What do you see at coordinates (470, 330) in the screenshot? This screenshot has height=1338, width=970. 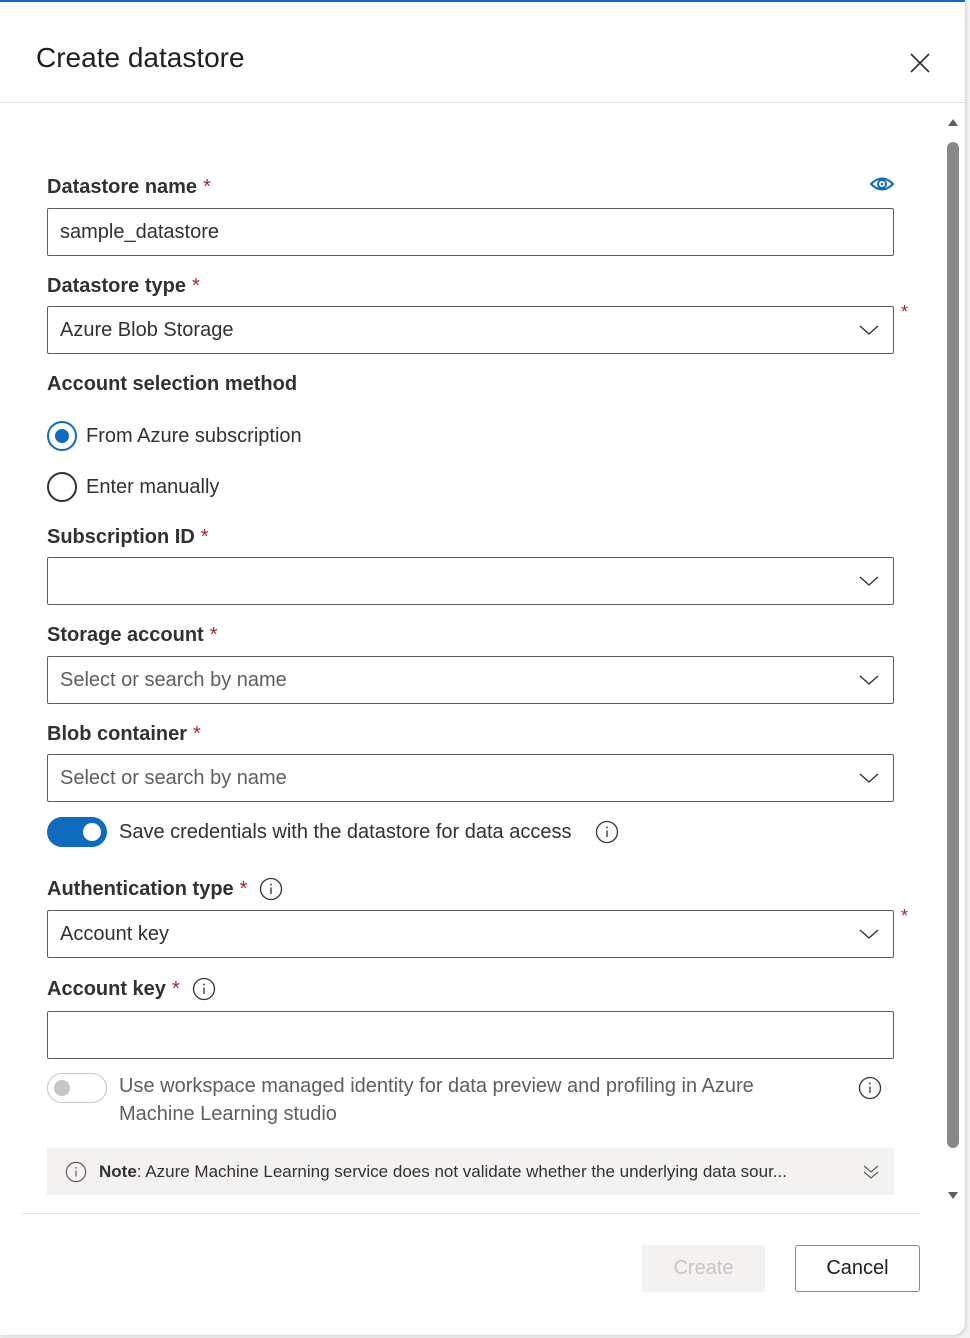 I see `datastore-type-dropdown: Azure Blob Storage` at bounding box center [470, 330].